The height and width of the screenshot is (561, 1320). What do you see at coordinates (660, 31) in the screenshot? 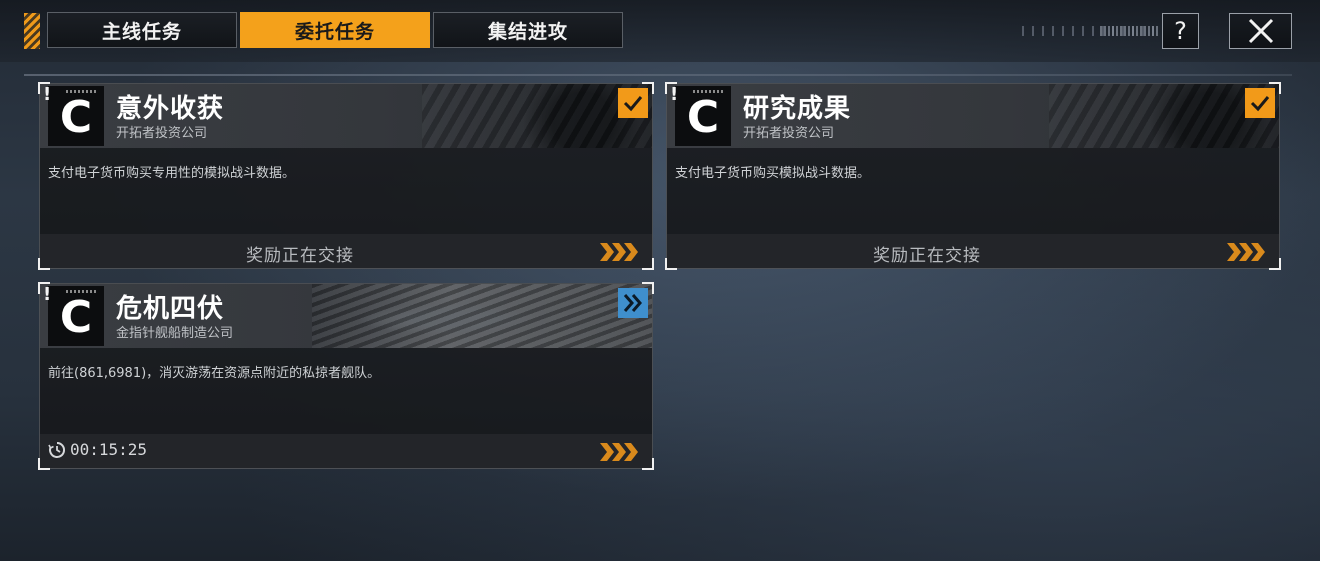
I see `top-bar: 主线任务 委托任务 集结进攻 ?` at bounding box center [660, 31].